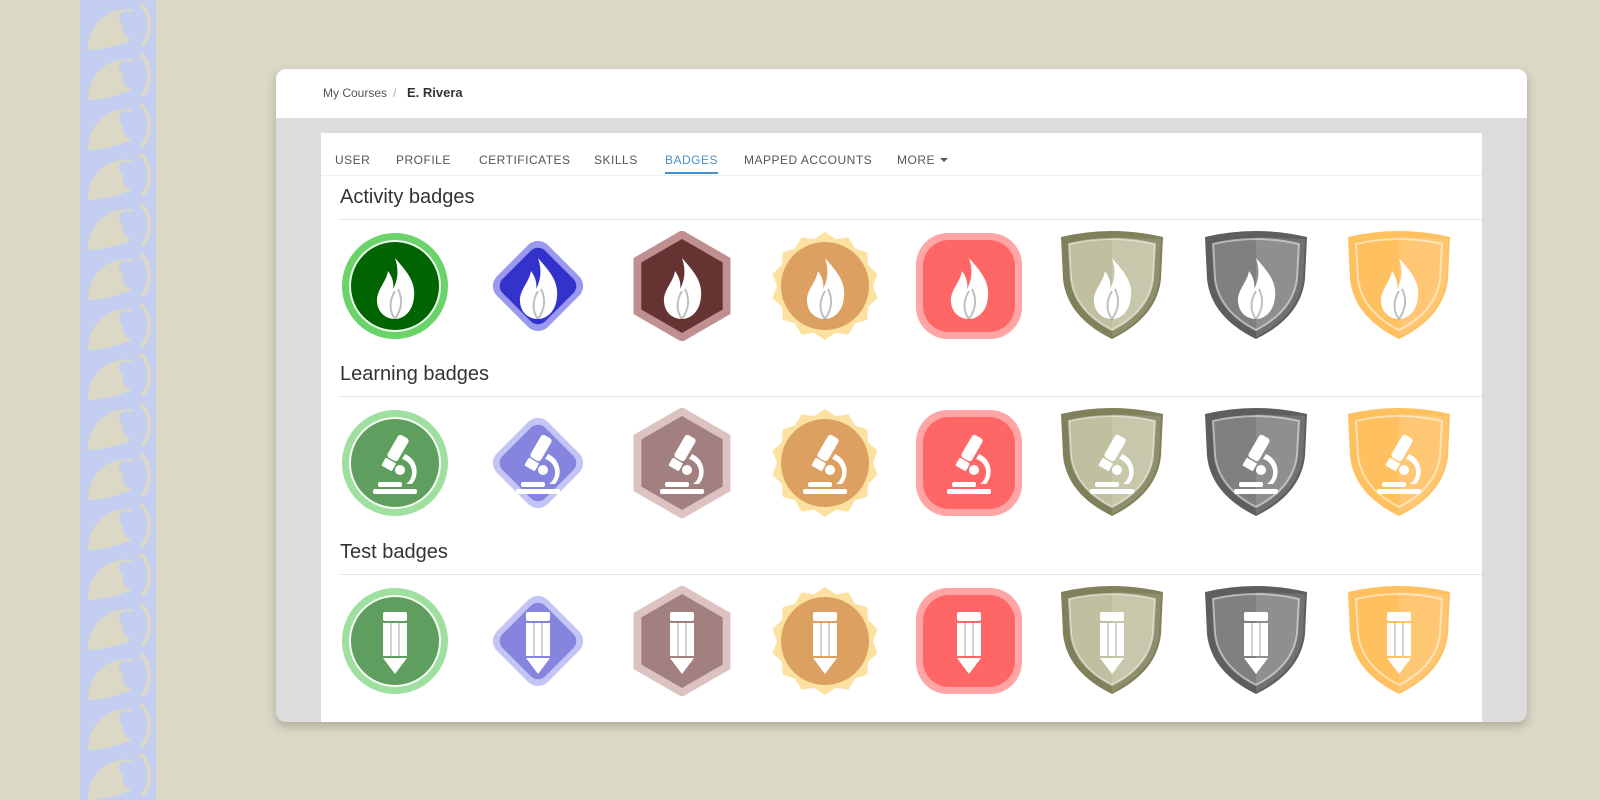  I want to click on tab-more-label: MORE, so click(916, 160).